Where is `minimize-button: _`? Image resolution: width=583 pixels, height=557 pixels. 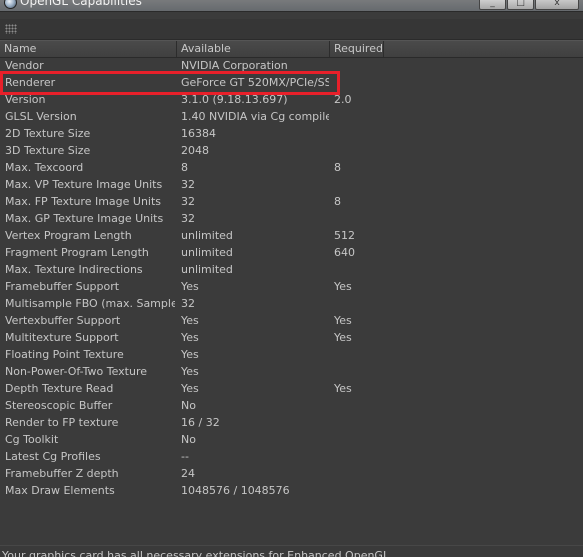
minimize-button: _ is located at coordinates (492, 5).